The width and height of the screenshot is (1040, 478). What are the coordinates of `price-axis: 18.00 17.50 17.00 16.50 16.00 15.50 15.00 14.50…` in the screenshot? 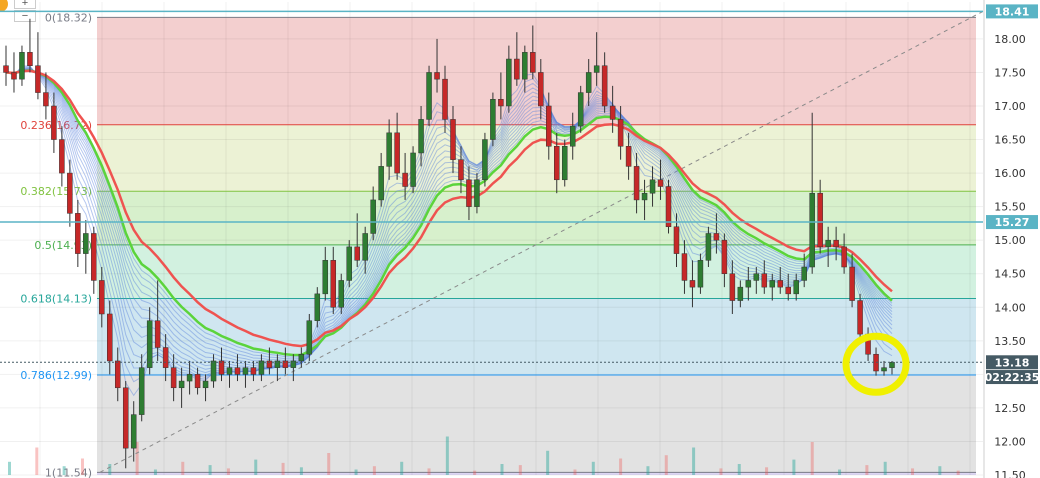 It's located at (1011, 239).